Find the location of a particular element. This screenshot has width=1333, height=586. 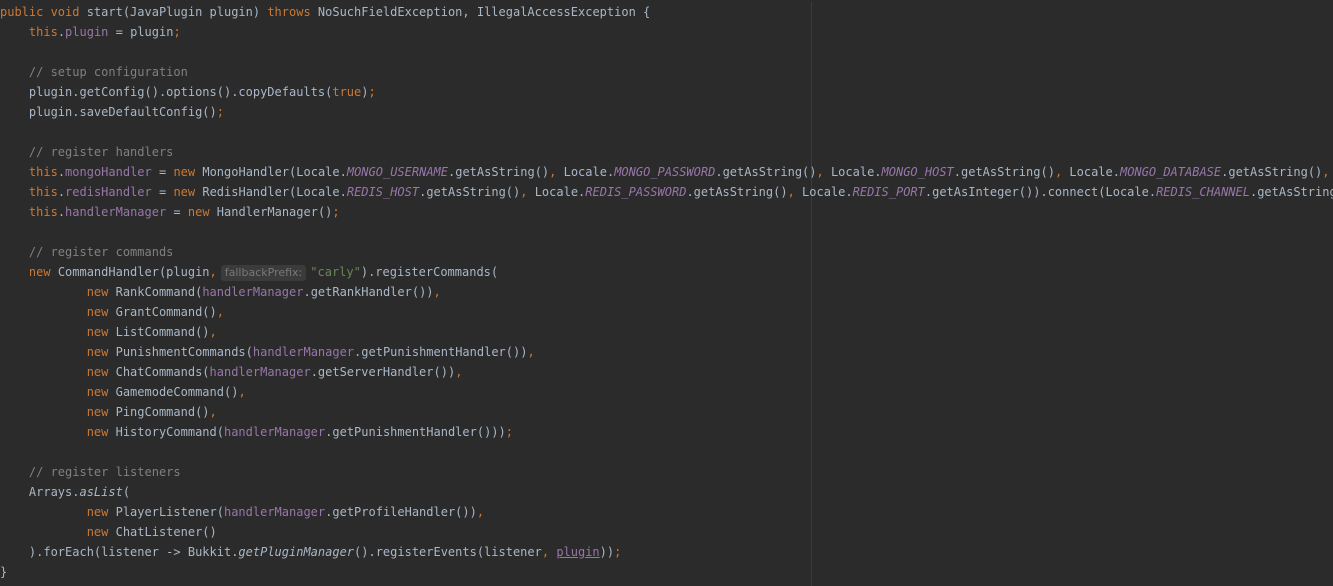

code-token: // setup configuration is located at coordinates (108, 72).